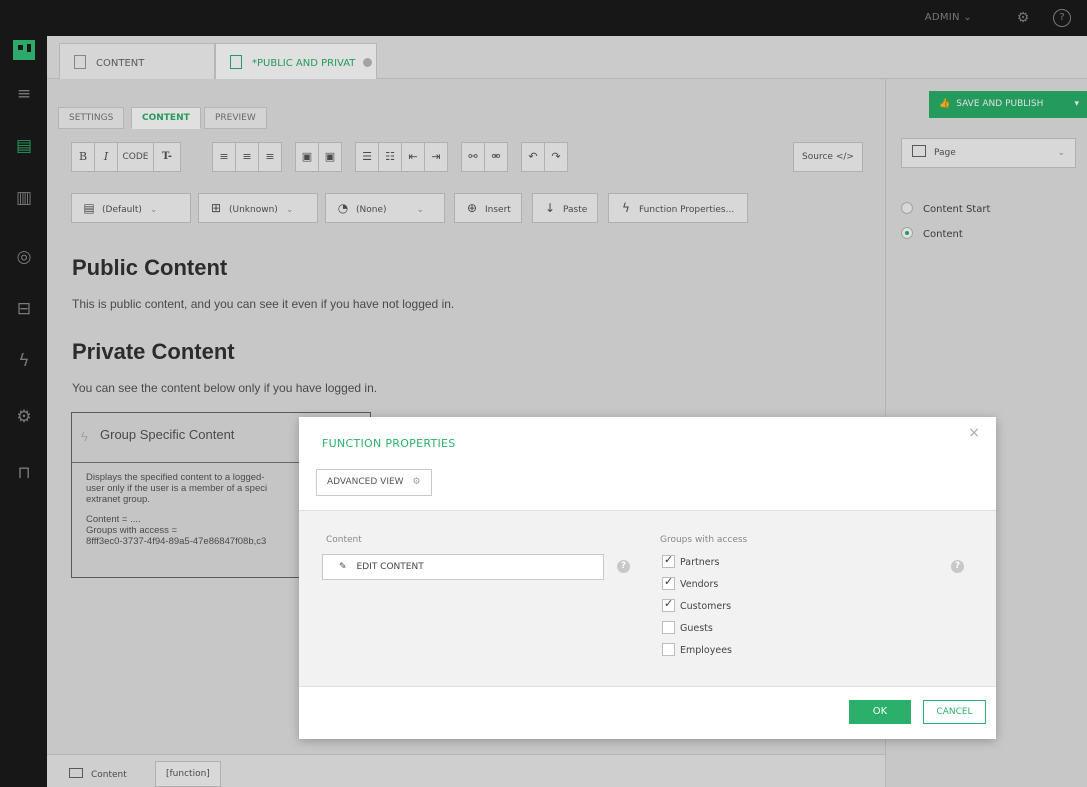  What do you see at coordinates (704, 540) in the screenshot?
I see `groups-label: Groups with access` at bounding box center [704, 540].